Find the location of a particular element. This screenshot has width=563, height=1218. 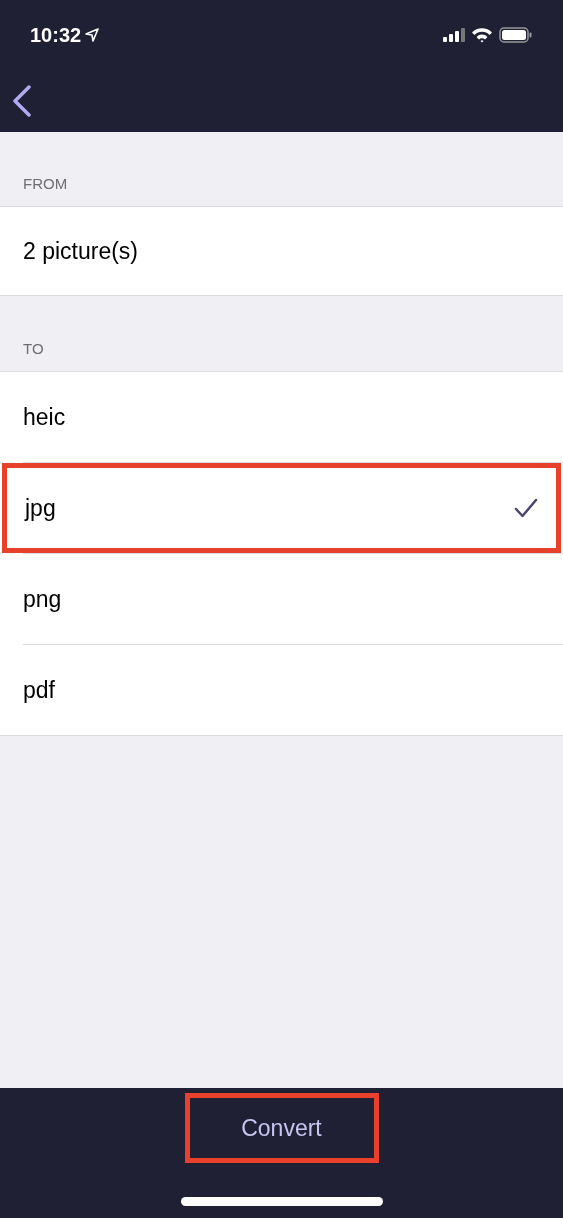

format-option: heic is located at coordinates (281, 417).